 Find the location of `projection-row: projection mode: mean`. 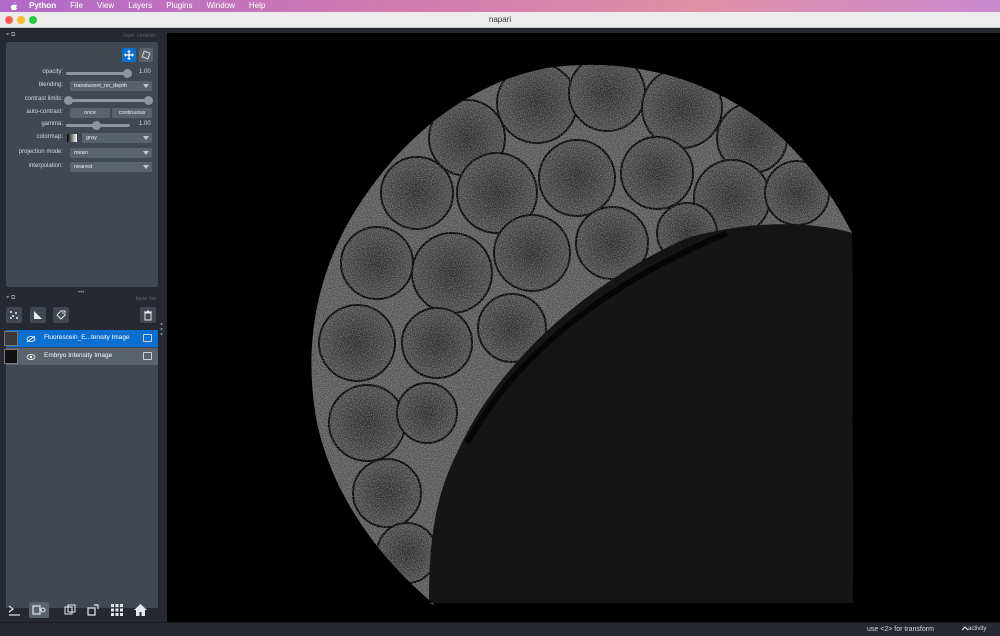

projection-row: projection mode: mean is located at coordinates (82, 153).